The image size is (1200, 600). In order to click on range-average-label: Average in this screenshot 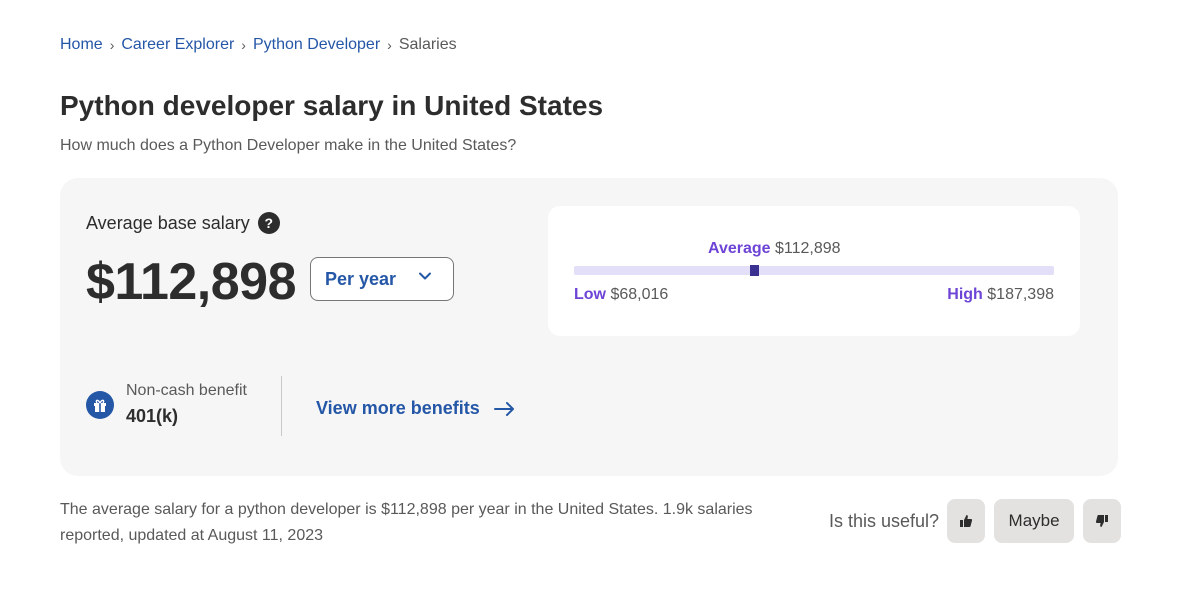, I will do `click(739, 248)`.